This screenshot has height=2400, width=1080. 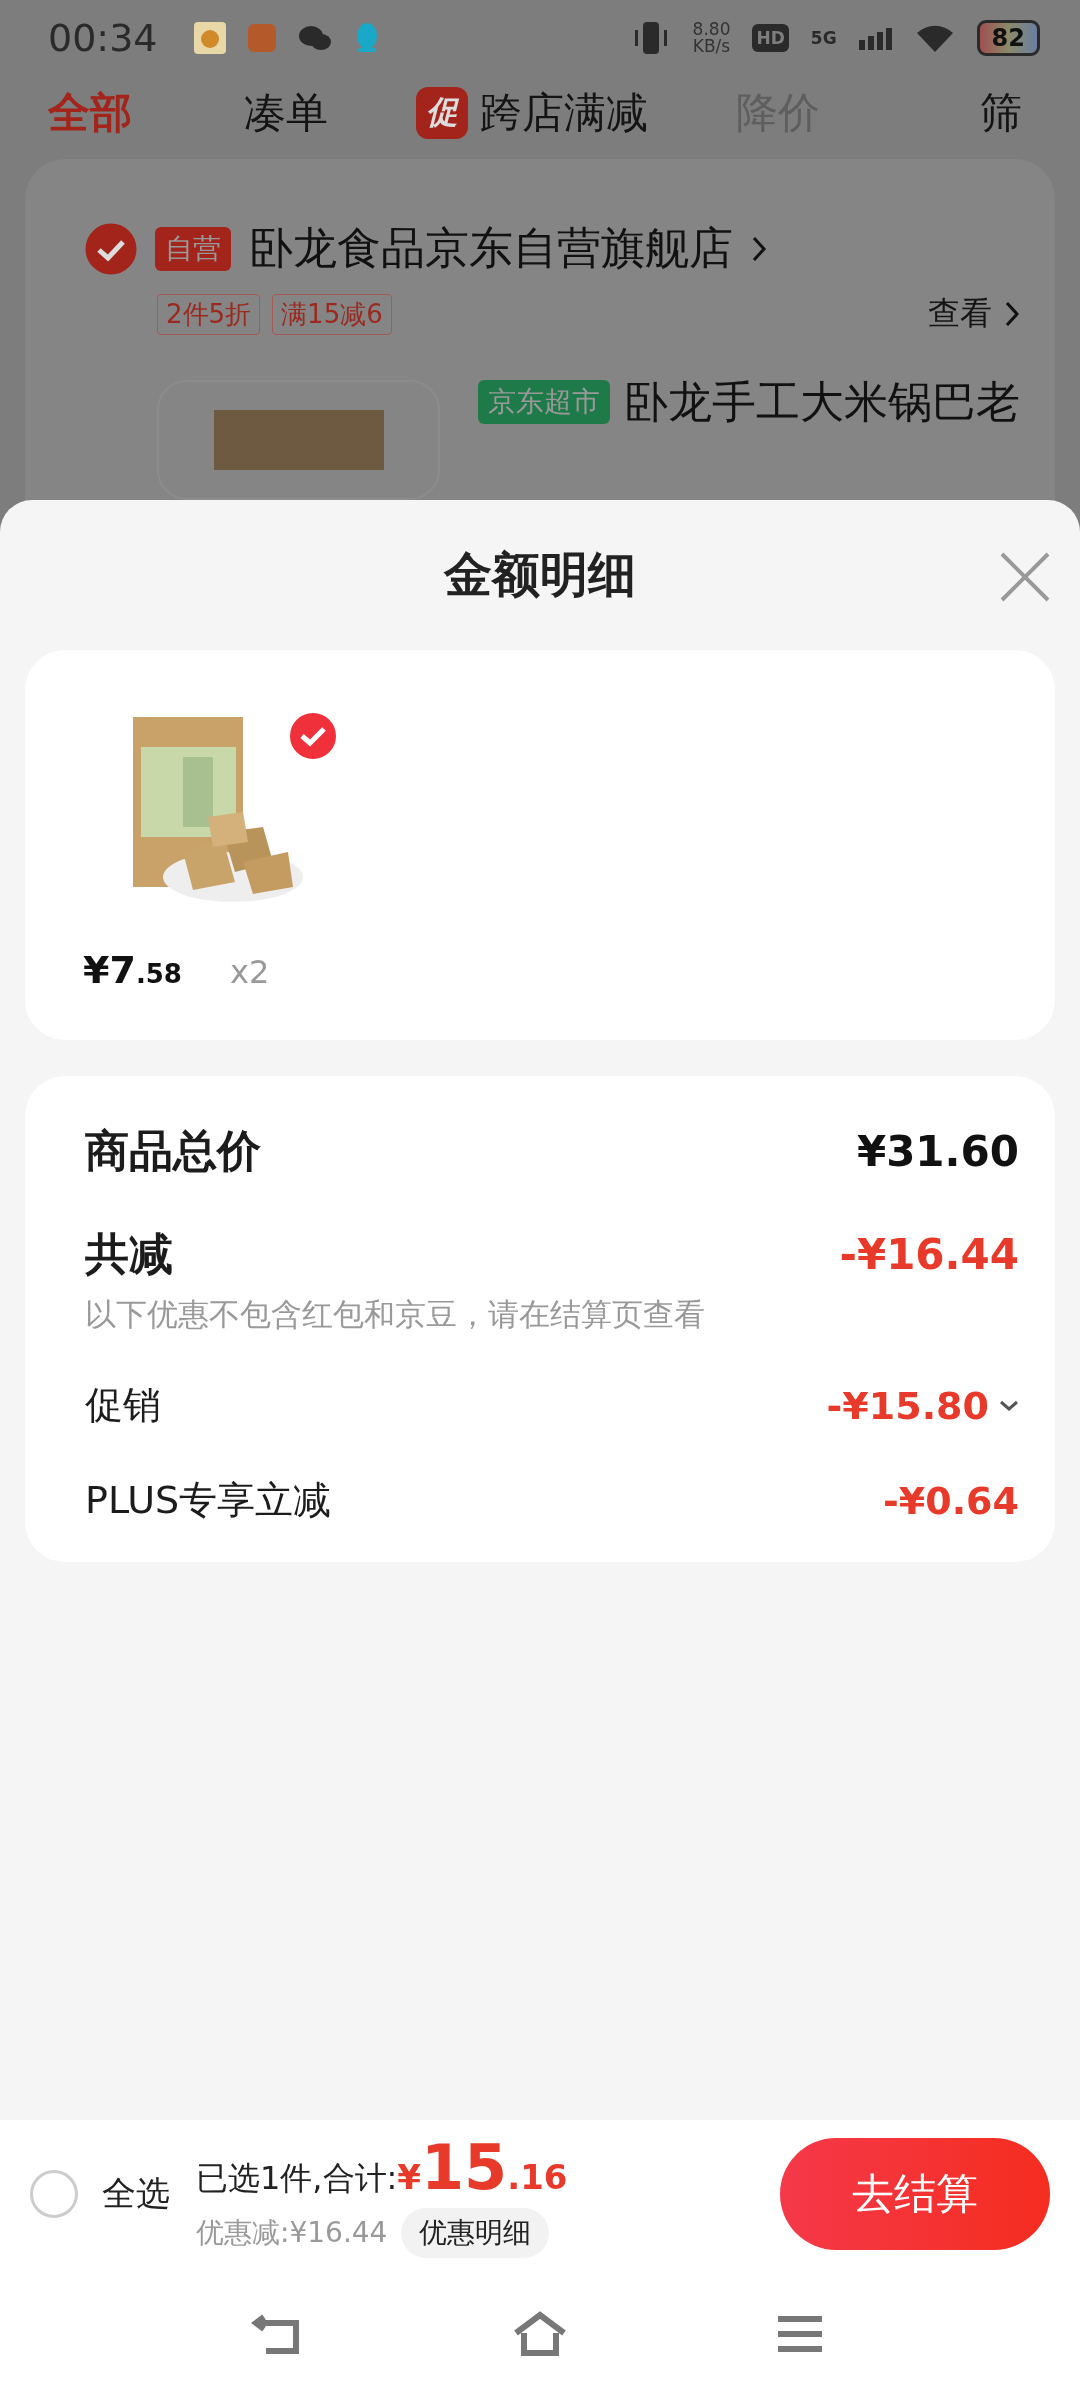 What do you see at coordinates (907, 1405) in the screenshot?
I see `summary-amount: -¥15.80` at bounding box center [907, 1405].